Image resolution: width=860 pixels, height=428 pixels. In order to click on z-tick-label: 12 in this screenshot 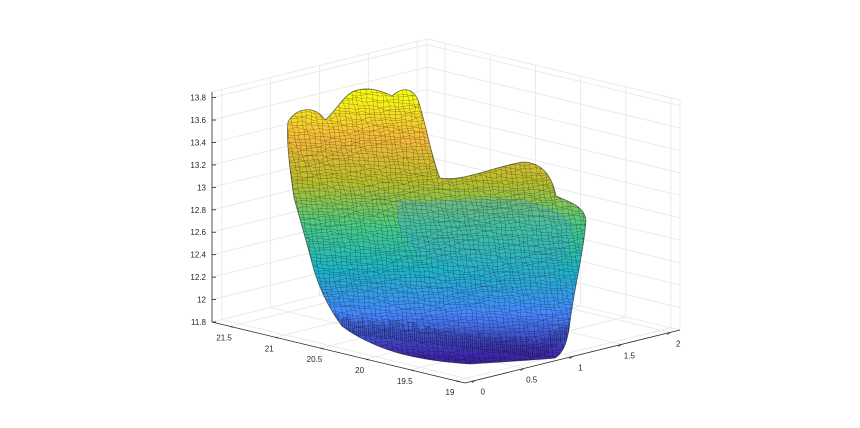, I will do `click(201, 300)`.